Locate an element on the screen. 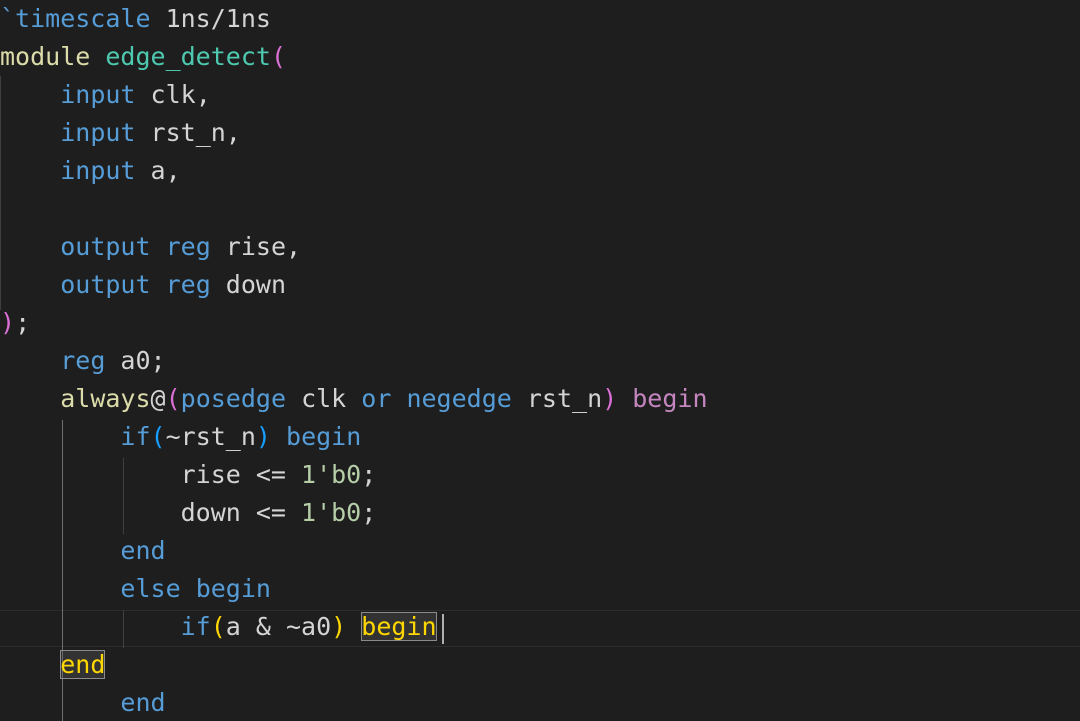 The width and height of the screenshot is (1080, 721). code-token: rise <= is located at coordinates (151, 474).